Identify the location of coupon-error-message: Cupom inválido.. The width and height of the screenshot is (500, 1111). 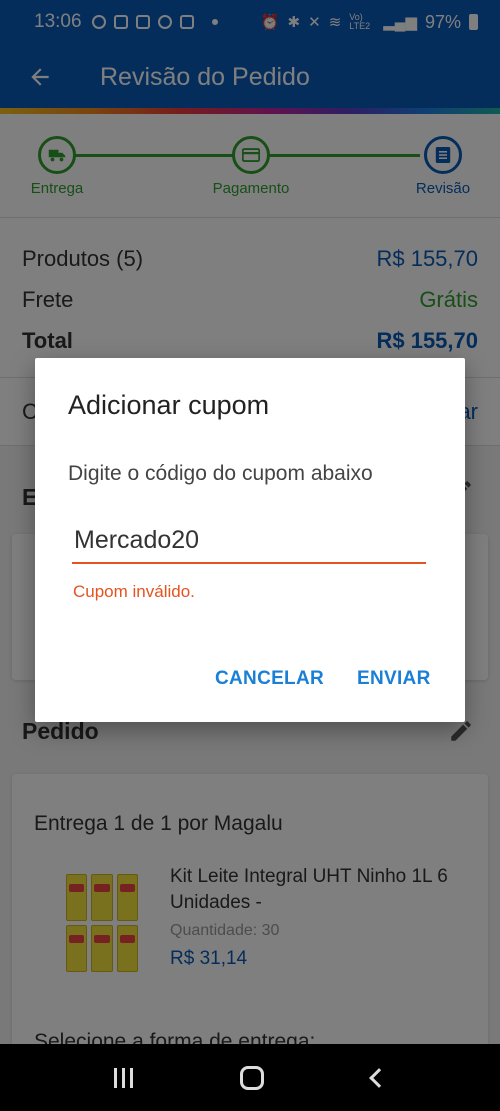
(134, 591).